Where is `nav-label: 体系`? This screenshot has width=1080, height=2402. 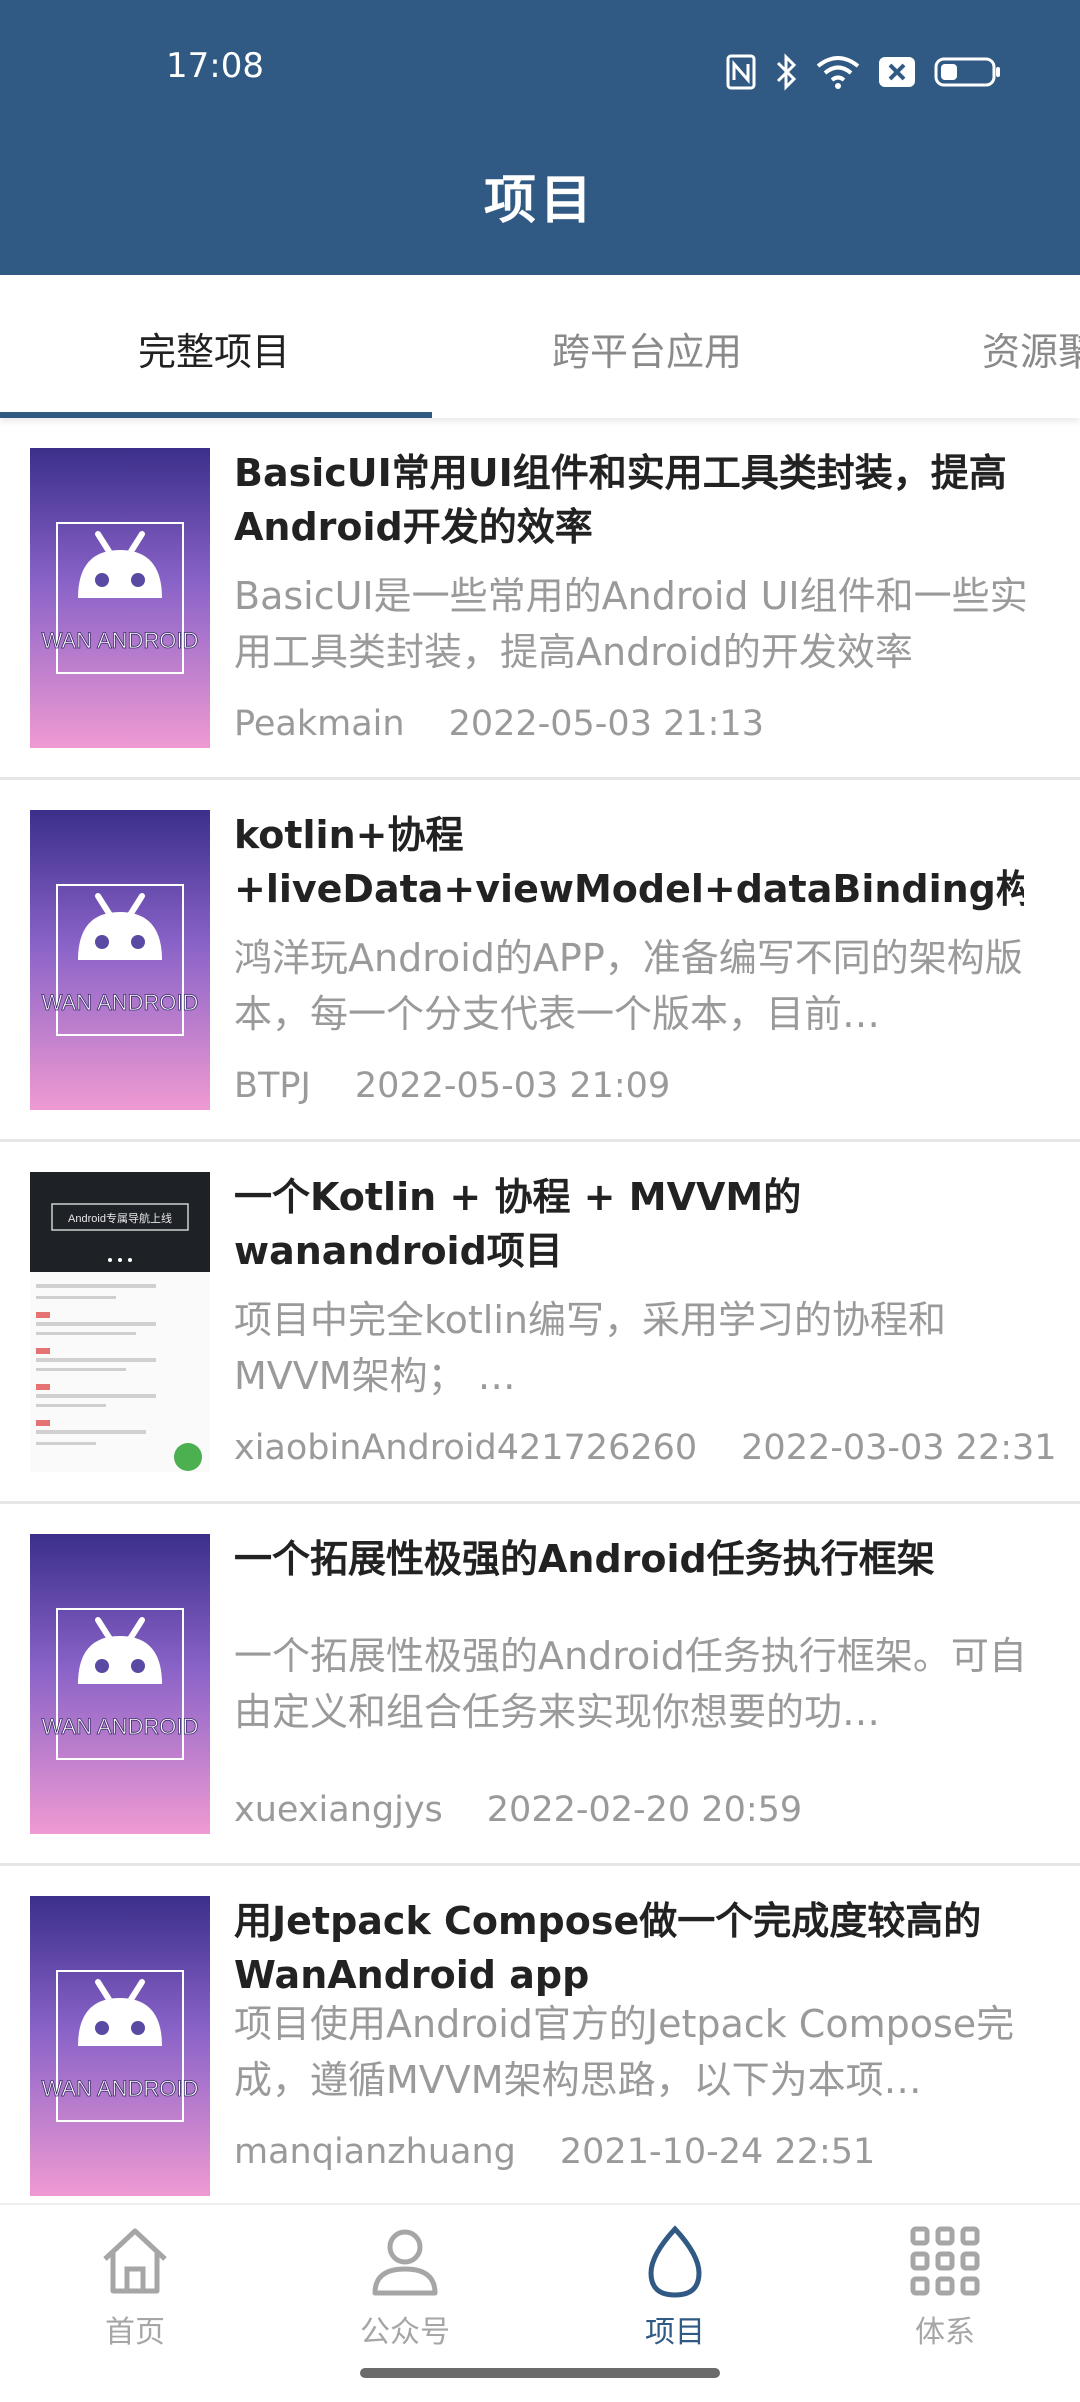
nav-label: 体系 is located at coordinates (945, 2332).